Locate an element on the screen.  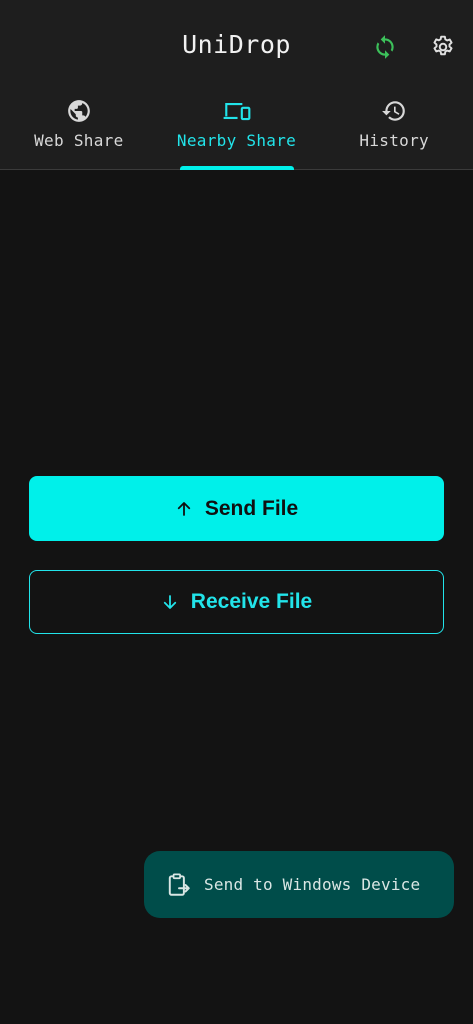
tab-history: History is located at coordinates (394, 132).